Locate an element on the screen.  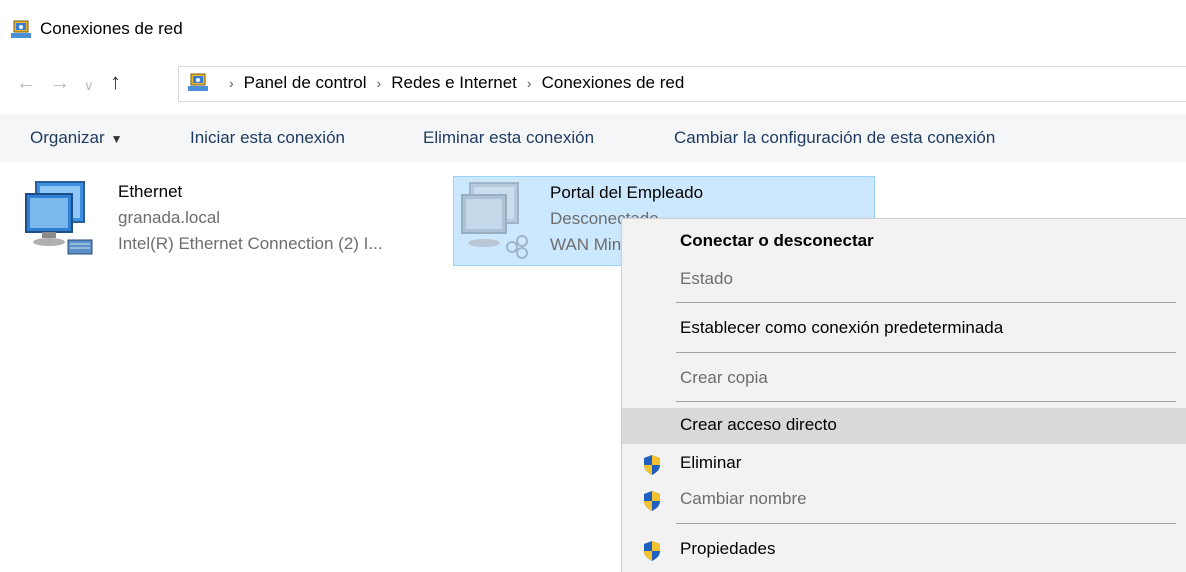
menu-item-create-shortcut: Crear acceso directo is located at coordinates (904, 426).